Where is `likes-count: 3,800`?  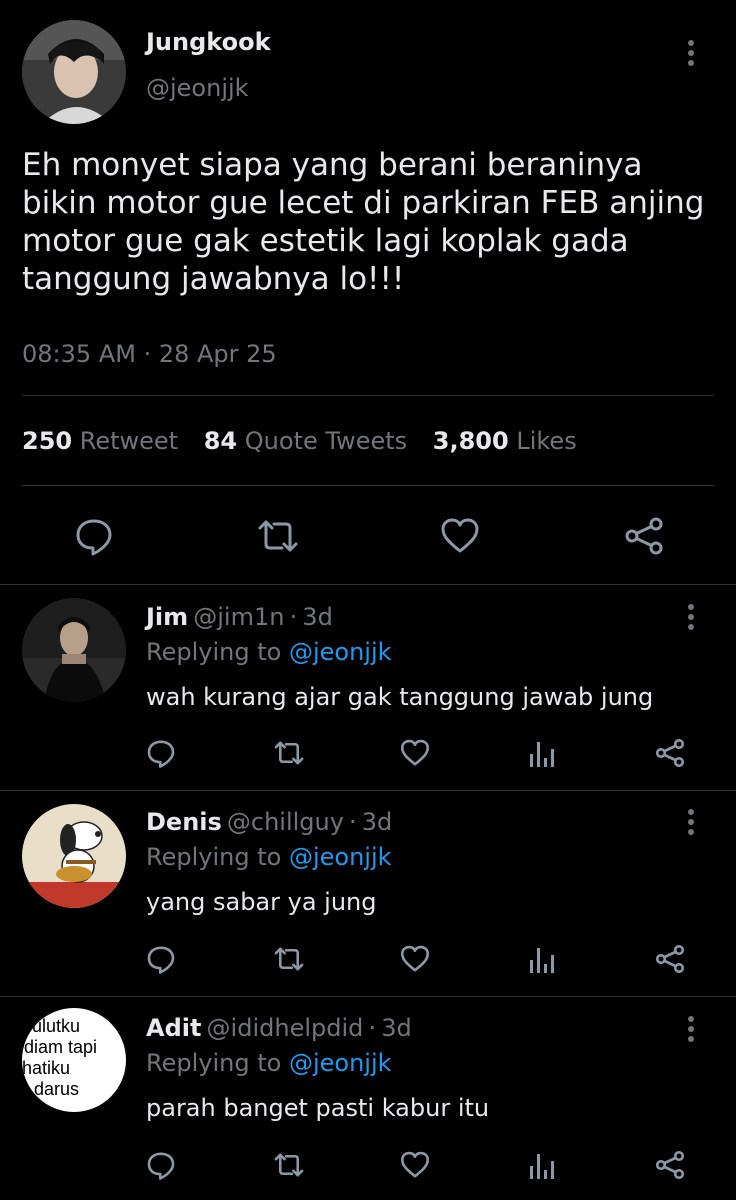
likes-count: 3,800 is located at coordinates (470, 441).